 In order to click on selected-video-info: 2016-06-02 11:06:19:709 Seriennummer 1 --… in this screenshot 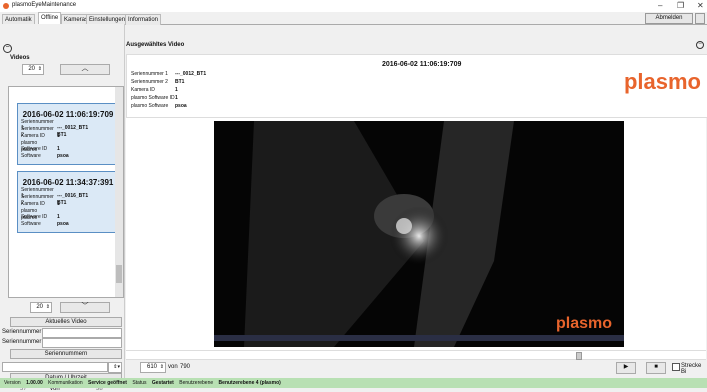, I will do `click(416, 86)`.